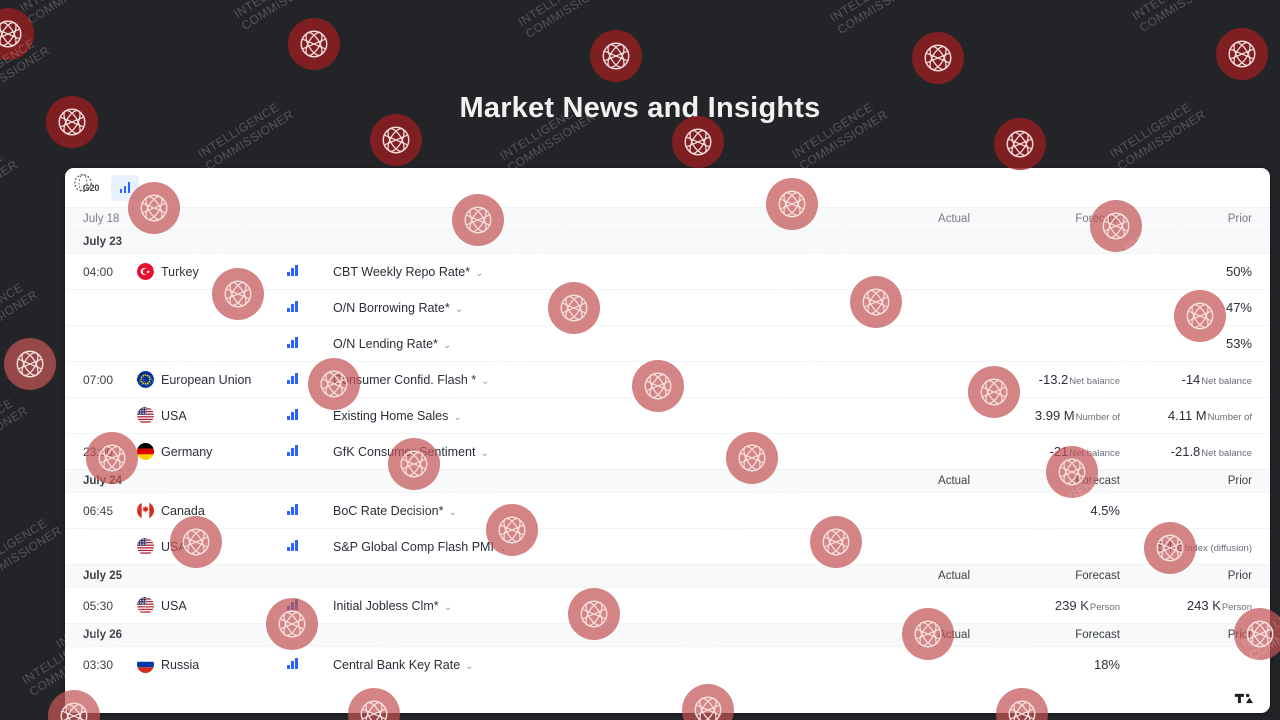 The height and width of the screenshot is (720, 1280). What do you see at coordinates (1203, 605) in the screenshot?
I see `prior-value: 243 K` at bounding box center [1203, 605].